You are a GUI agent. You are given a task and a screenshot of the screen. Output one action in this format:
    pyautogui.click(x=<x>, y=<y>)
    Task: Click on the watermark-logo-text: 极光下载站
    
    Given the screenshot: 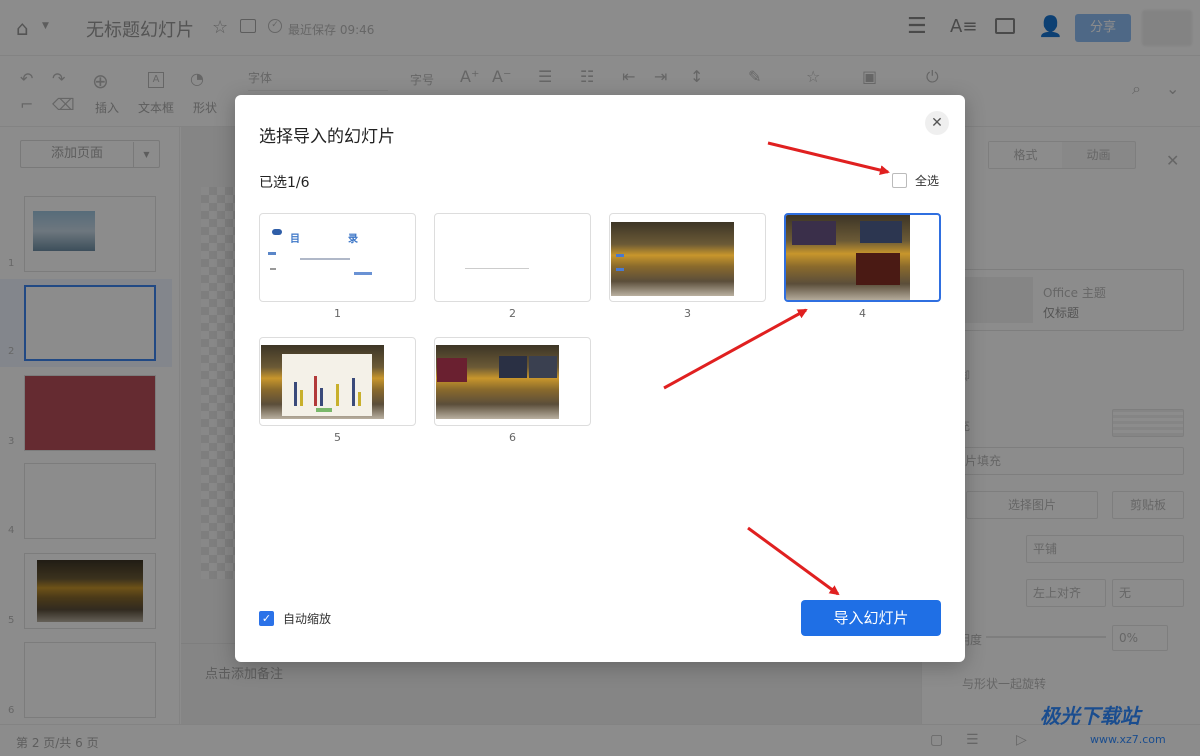 What is the action you would take?
    pyautogui.click(x=1090, y=716)
    